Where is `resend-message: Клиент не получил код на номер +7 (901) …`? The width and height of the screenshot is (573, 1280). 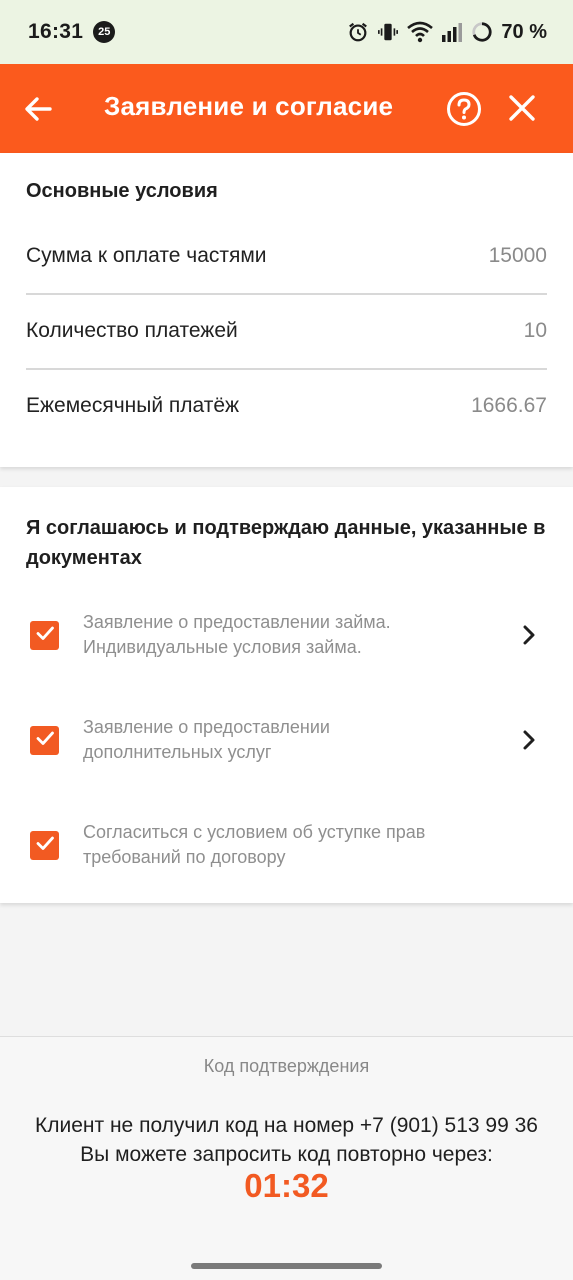 resend-message: Клиент не получил код на номер +7 (901) … is located at coordinates (286, 1140).